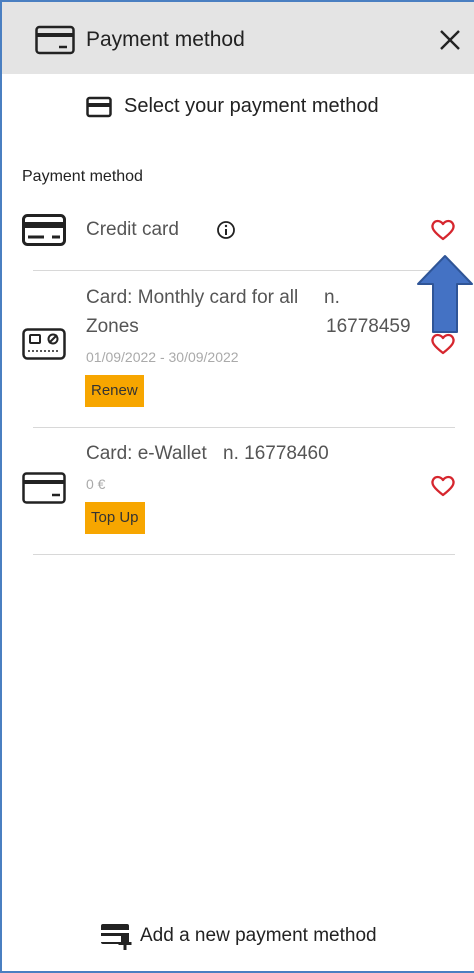 This screenshot has width=474, height=973. Describe the element at coordinates (332, 297) in the screenshot. I see `card-number-line1: n.` at that location.